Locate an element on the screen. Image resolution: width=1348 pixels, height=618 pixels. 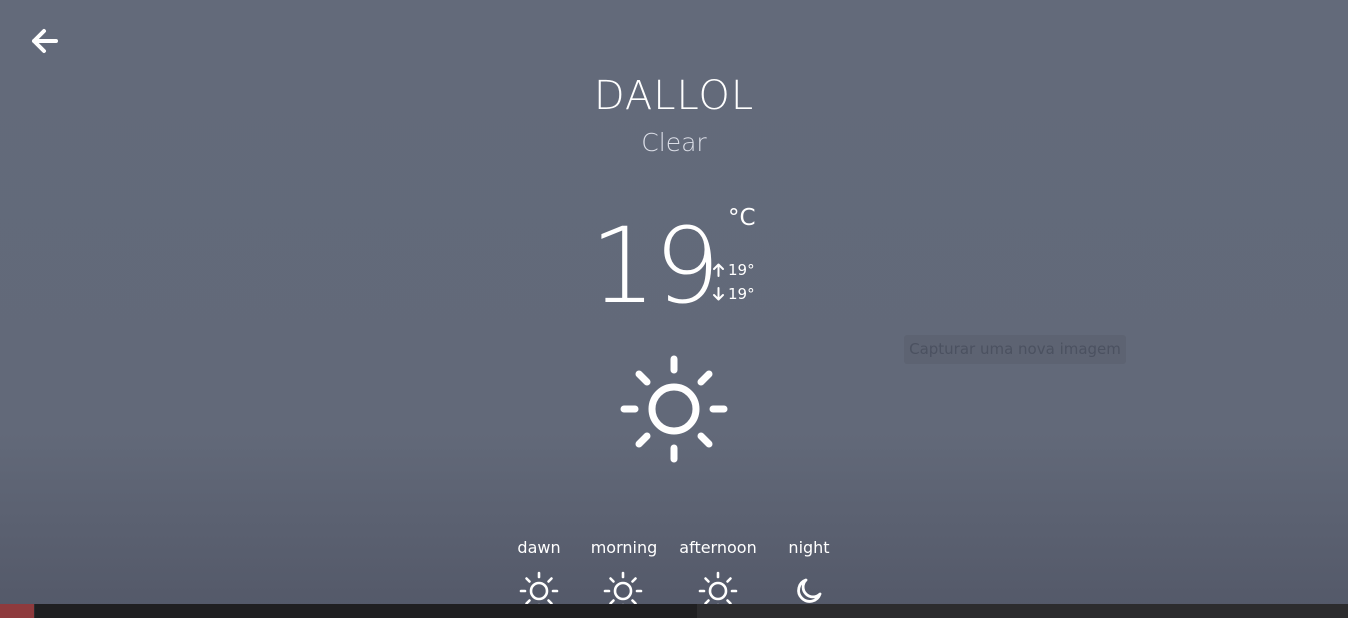
high-temperature-value: 19° is located at coordinates (741, 270).